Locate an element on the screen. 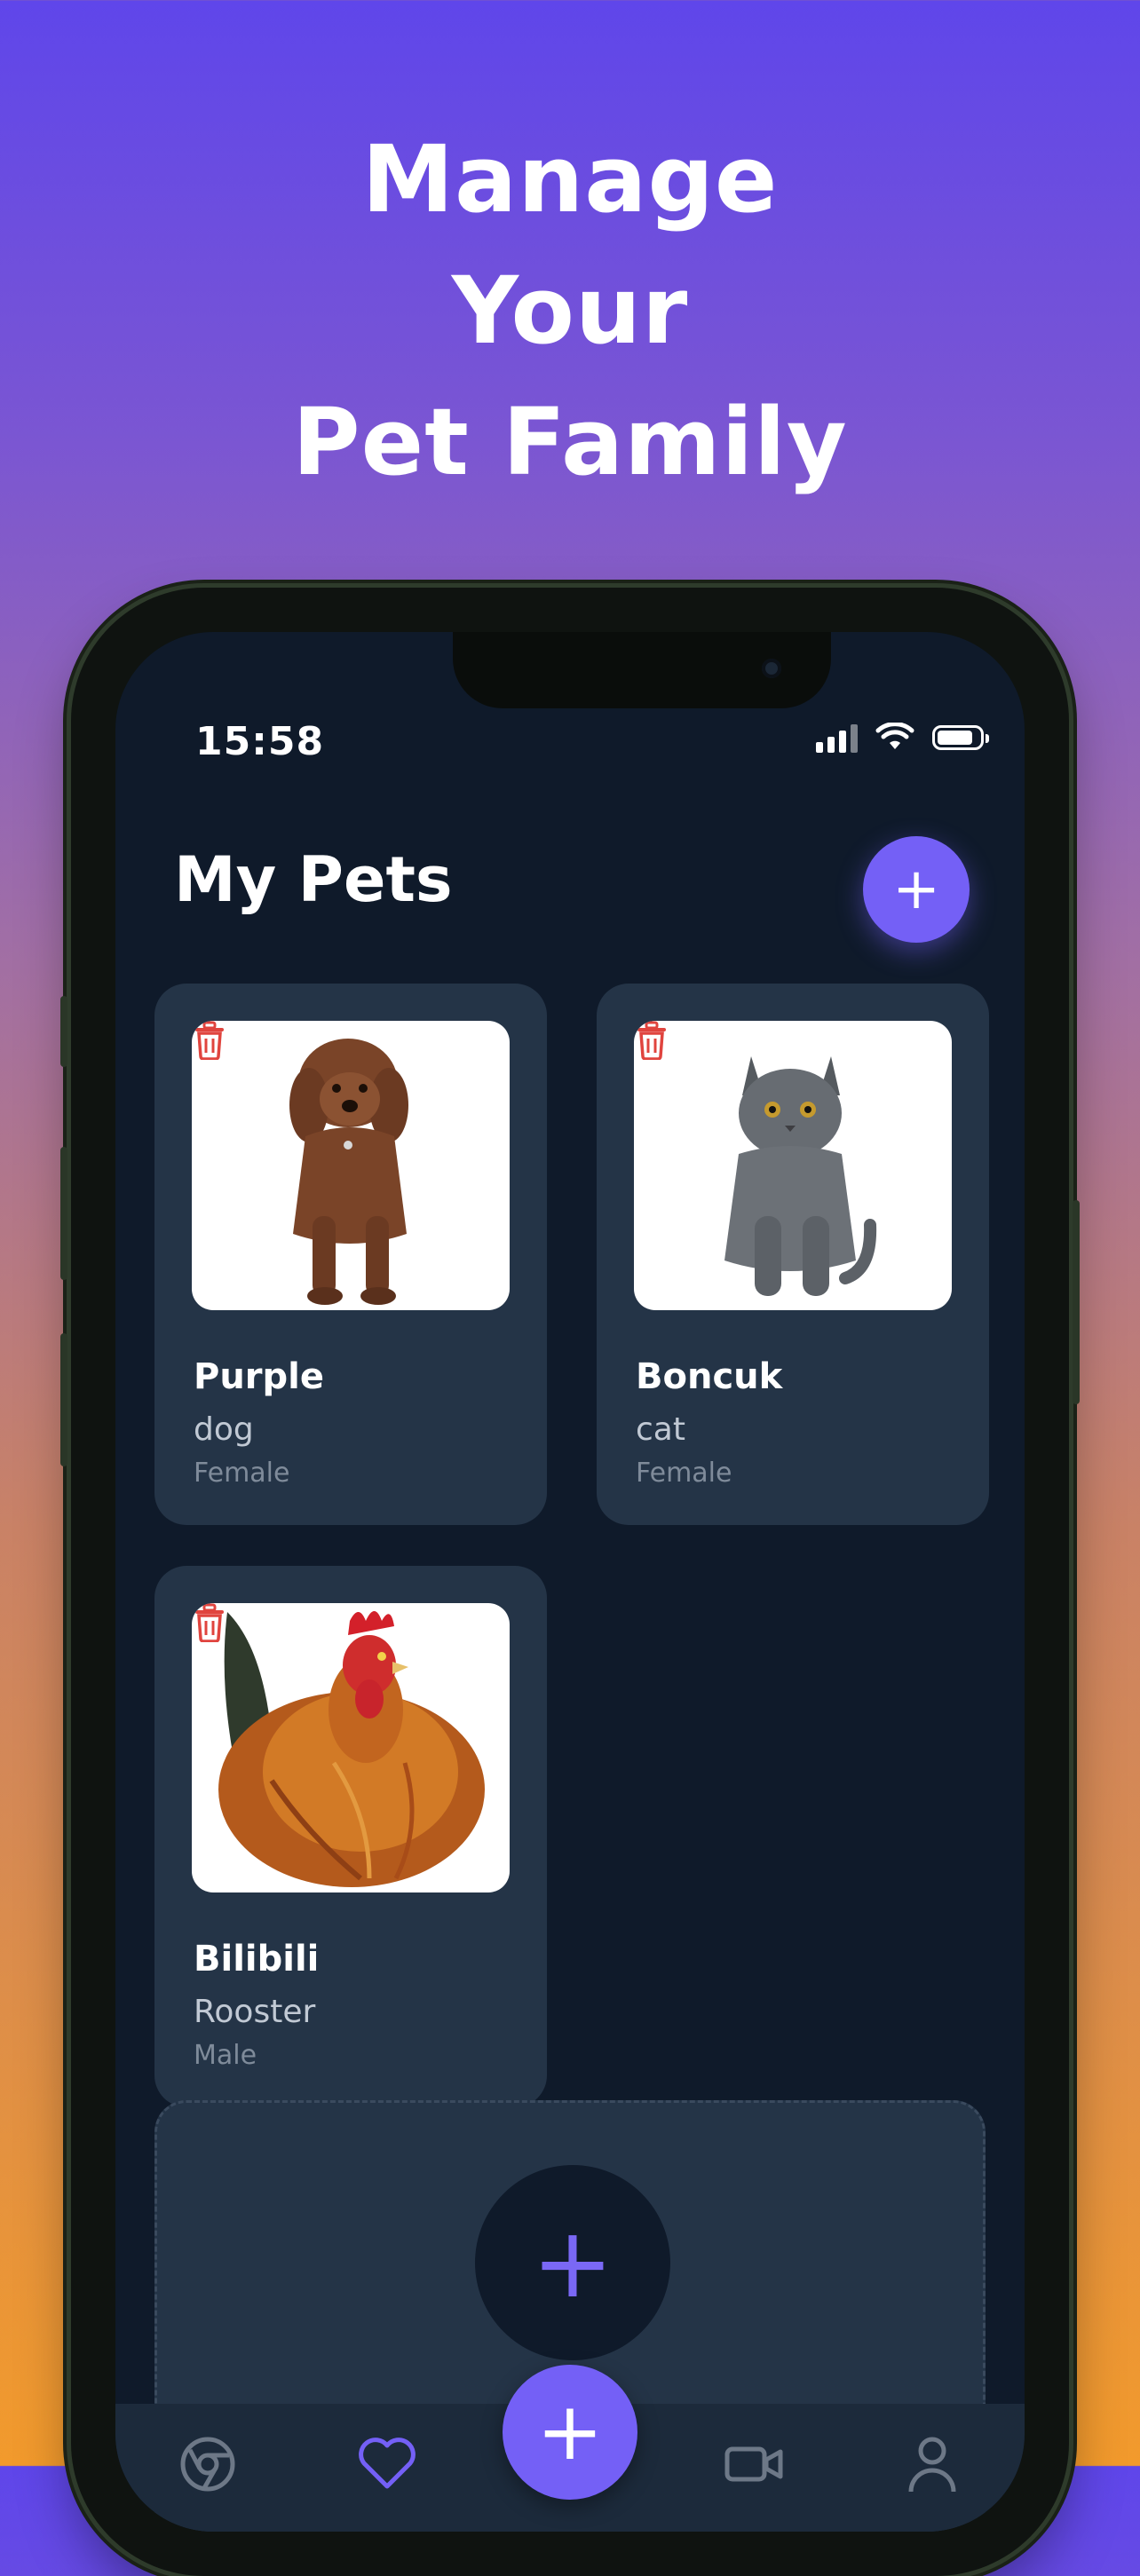 This screenshot has width=1140, height=2576. pet-species: cat is located at coordinates (660, 1429).